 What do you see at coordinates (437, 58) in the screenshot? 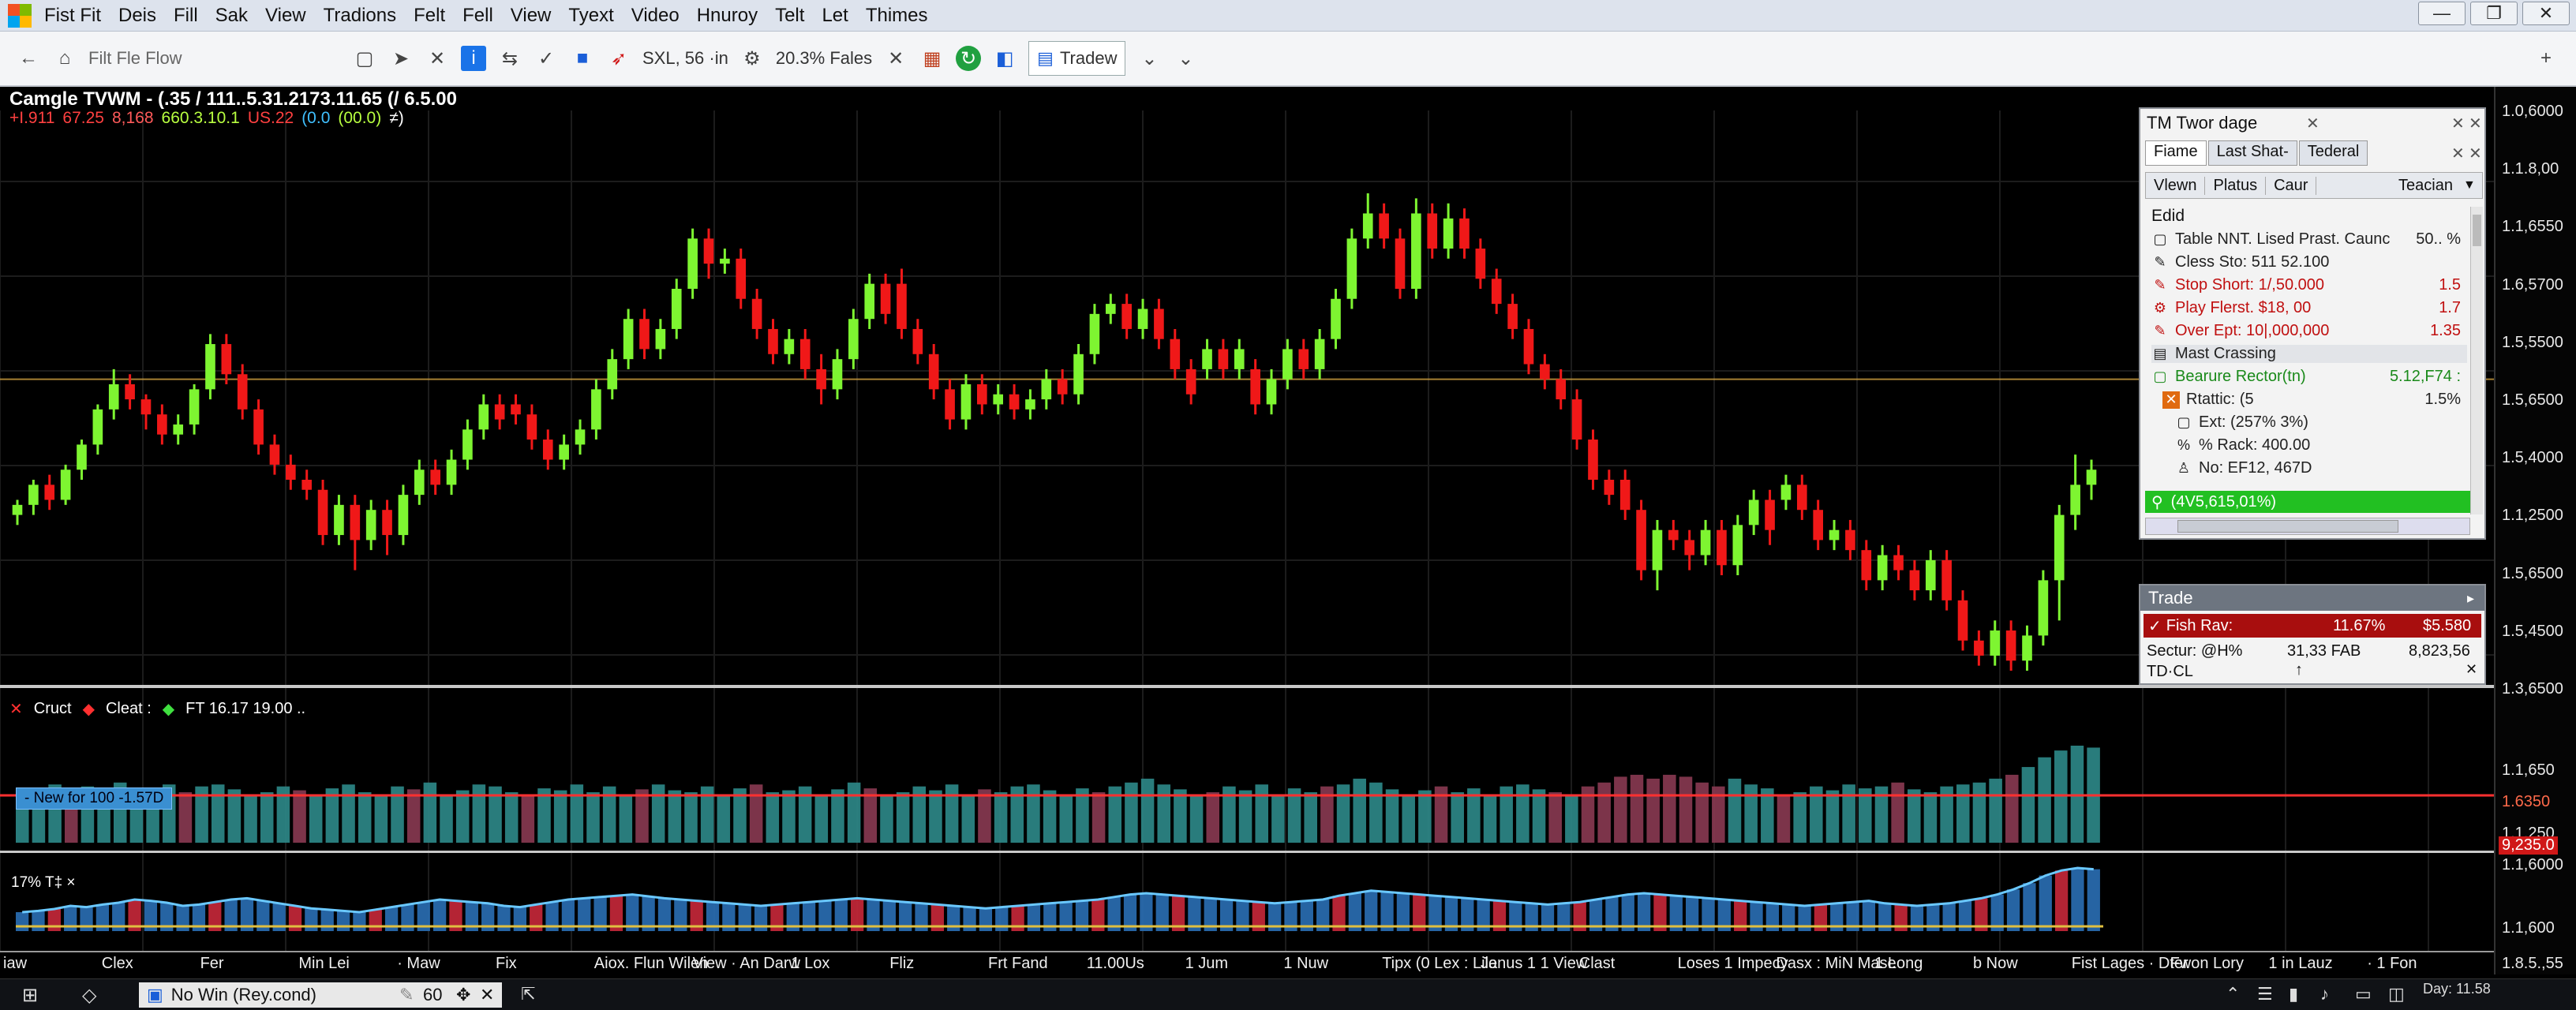
I see `close-tab-icon: ✕` at bounding box center [437, 58].